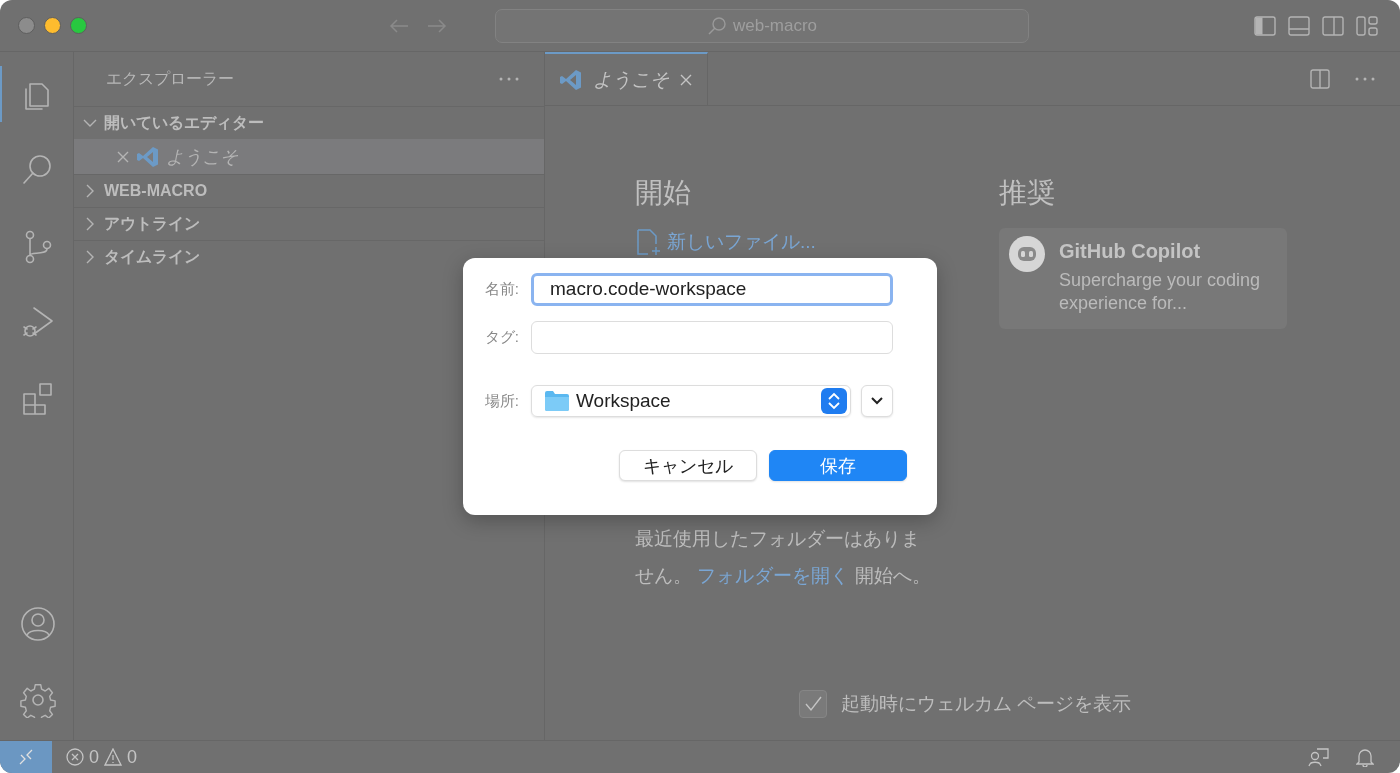 The width and height of the screenshot is (1400, 773). What do you see at coordinates (773, 575) in the screenshot?
I see `open-folder-link: フォルダーを開く` at bounding box center [773, 575].